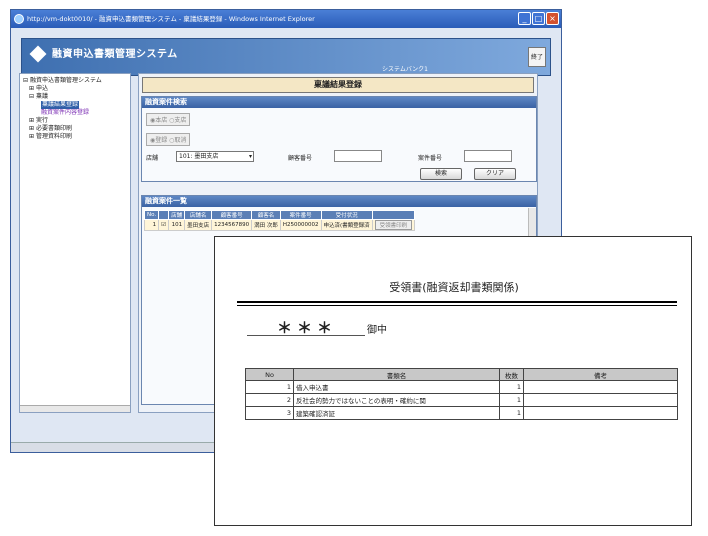 The width and height of the screenshot is (708, 536). I want to click on search-panel-header: 融資案件検索, so click(339, 102).